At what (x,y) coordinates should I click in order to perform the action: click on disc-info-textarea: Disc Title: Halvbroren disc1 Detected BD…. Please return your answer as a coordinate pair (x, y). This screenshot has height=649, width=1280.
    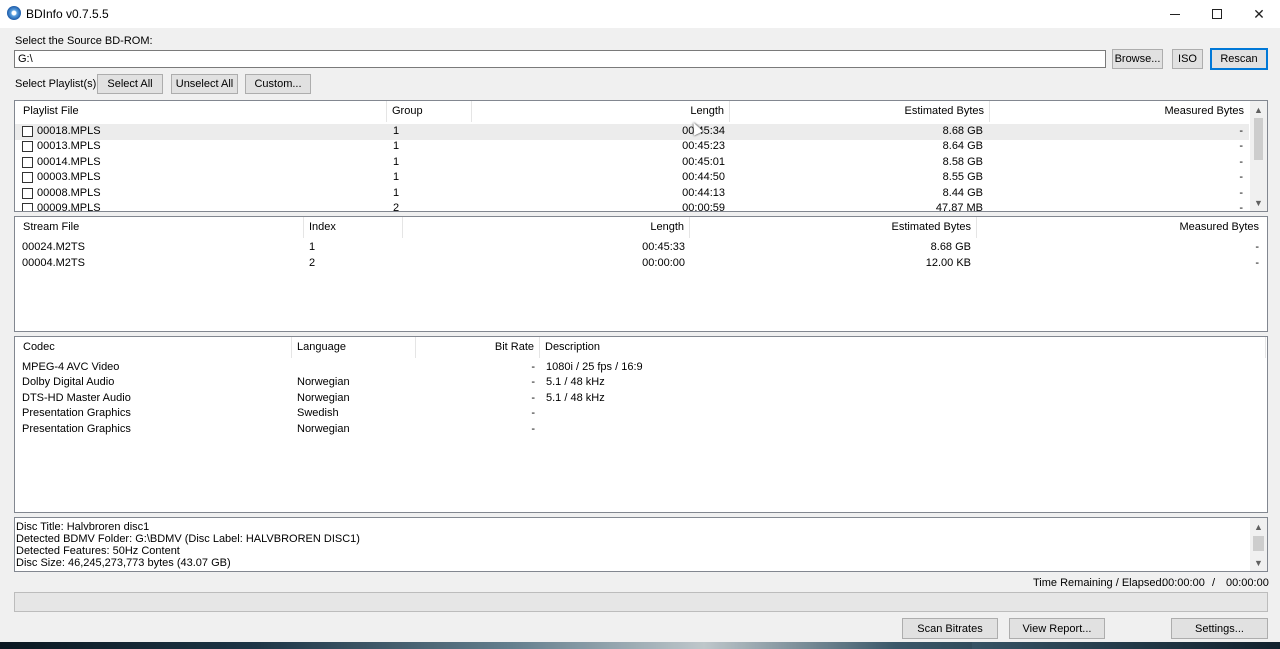
    Looking at the image, I should click on (641, 544).